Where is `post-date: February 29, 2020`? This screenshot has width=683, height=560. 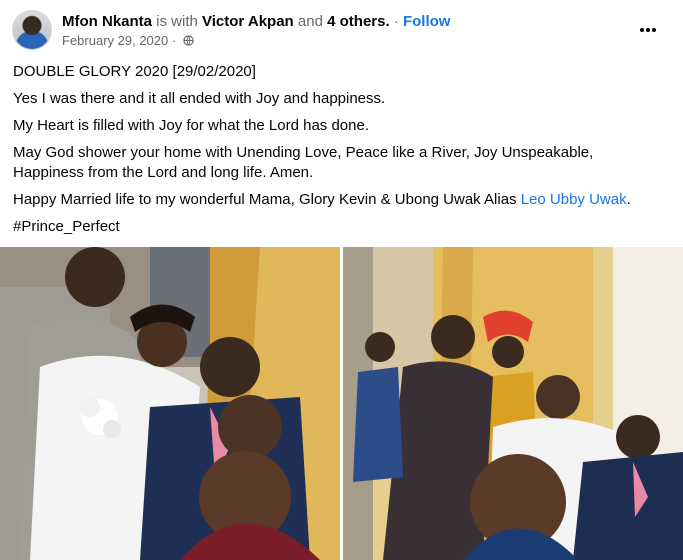 post-date: February 29, 2020 is located at coordinates (115, 40).